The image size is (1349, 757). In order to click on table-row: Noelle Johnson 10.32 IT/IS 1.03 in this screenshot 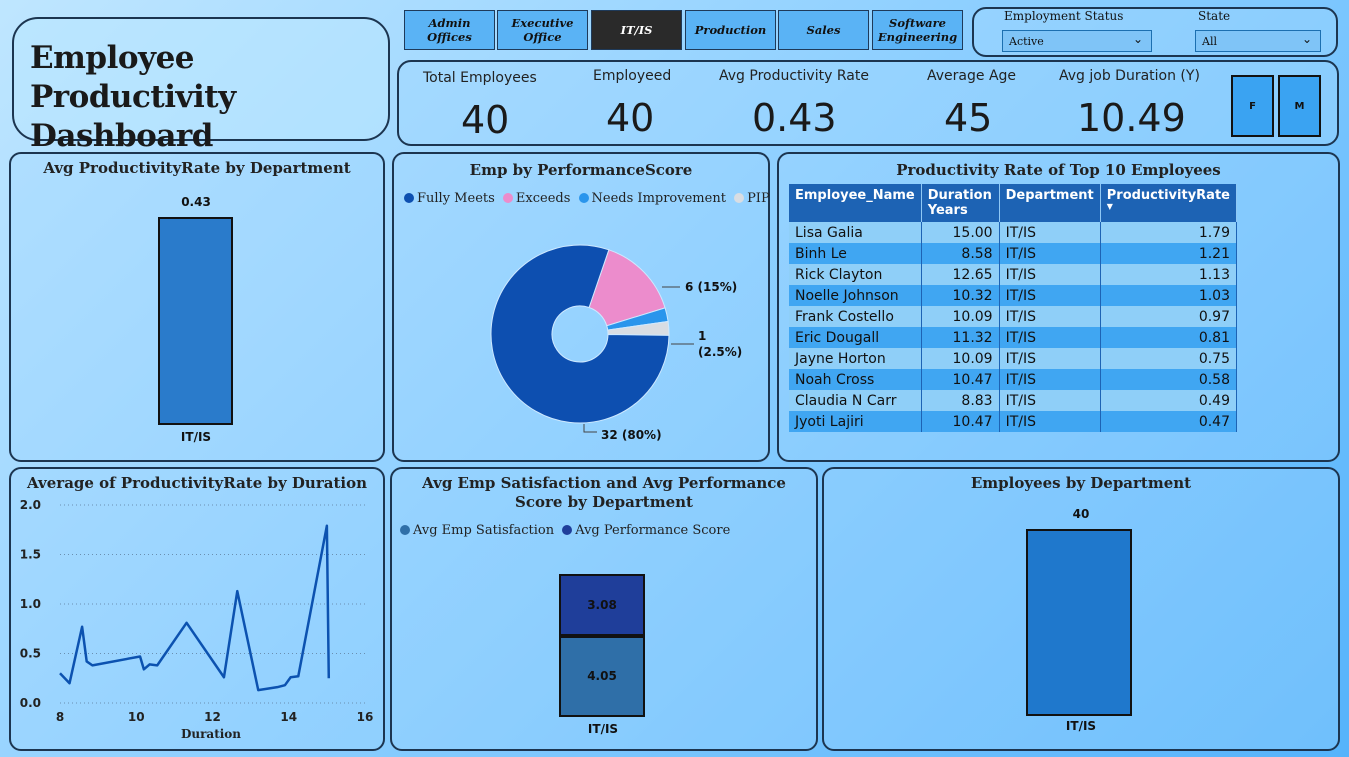, I will do `click(1013, 295)`.